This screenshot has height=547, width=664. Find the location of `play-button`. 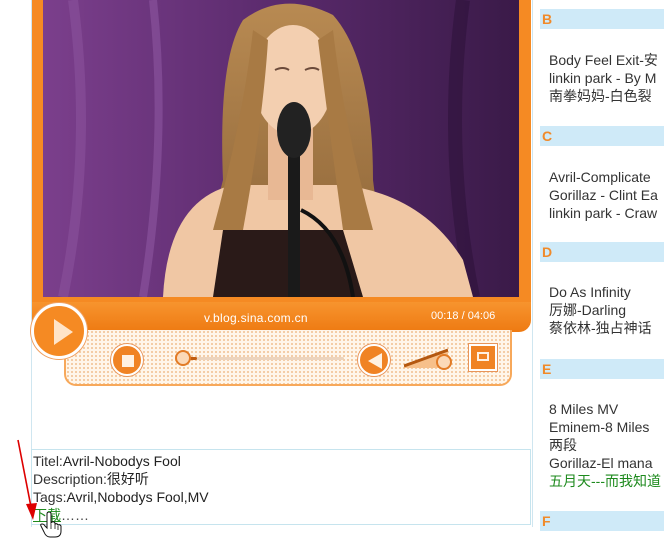

play-button is located at coordinates (59, 331).